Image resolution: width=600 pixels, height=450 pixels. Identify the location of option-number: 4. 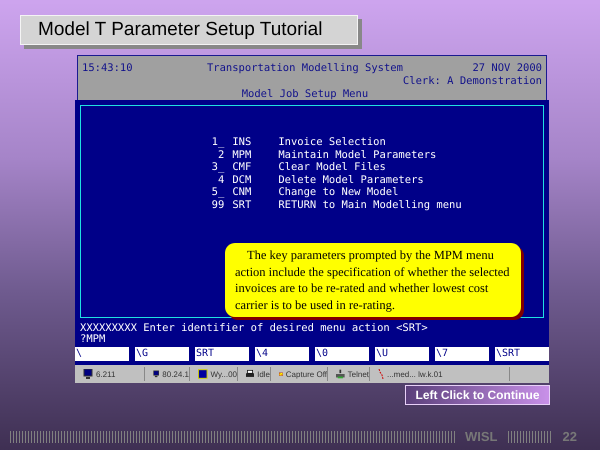
(220, 180).